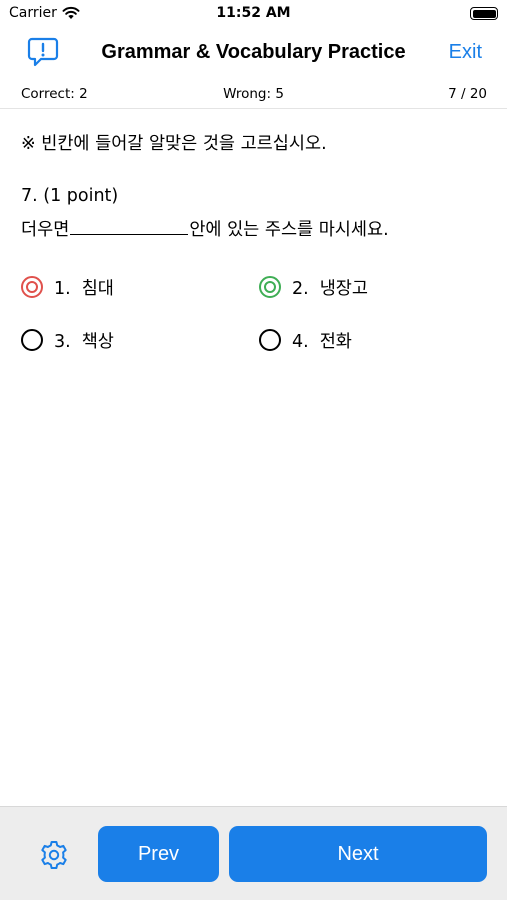 This screenshot has height=900, width=507. What do you see at coordinates (70, 196) in the screenshot?
I see `question-number: 7. (1 point)` at bounding box center [70, 196].